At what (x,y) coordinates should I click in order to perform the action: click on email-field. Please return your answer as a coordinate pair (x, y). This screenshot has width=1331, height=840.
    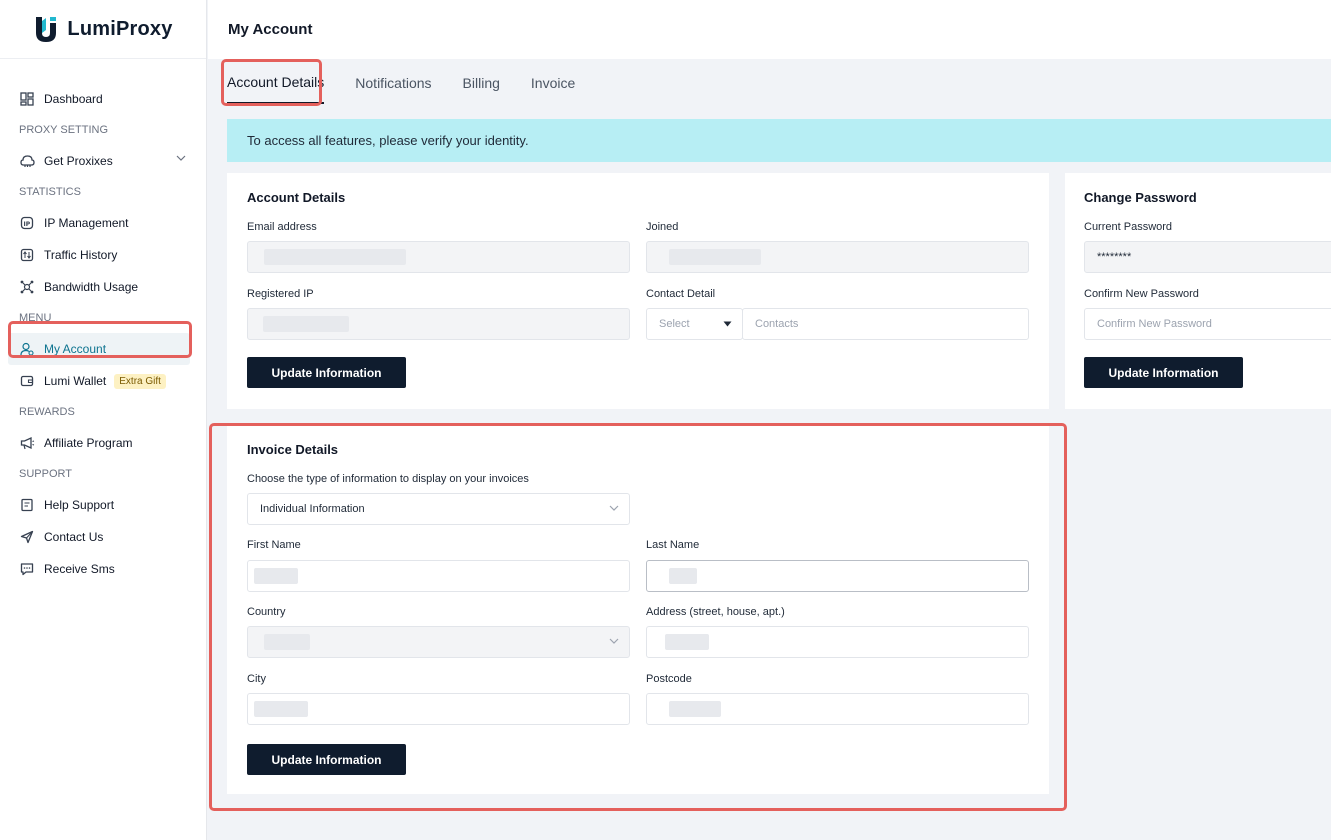
    Looking at the image, I should click on (438, 257).